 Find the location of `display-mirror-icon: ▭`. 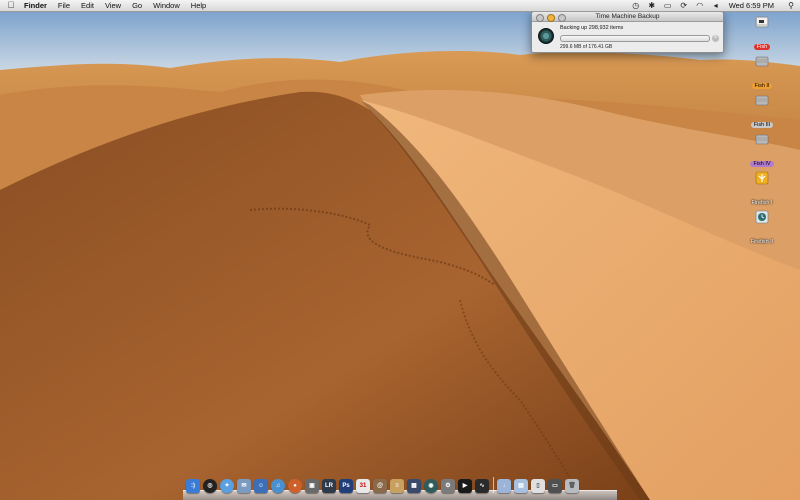

display-mirror-icon: ▭ is located at coordinates (668, 5).